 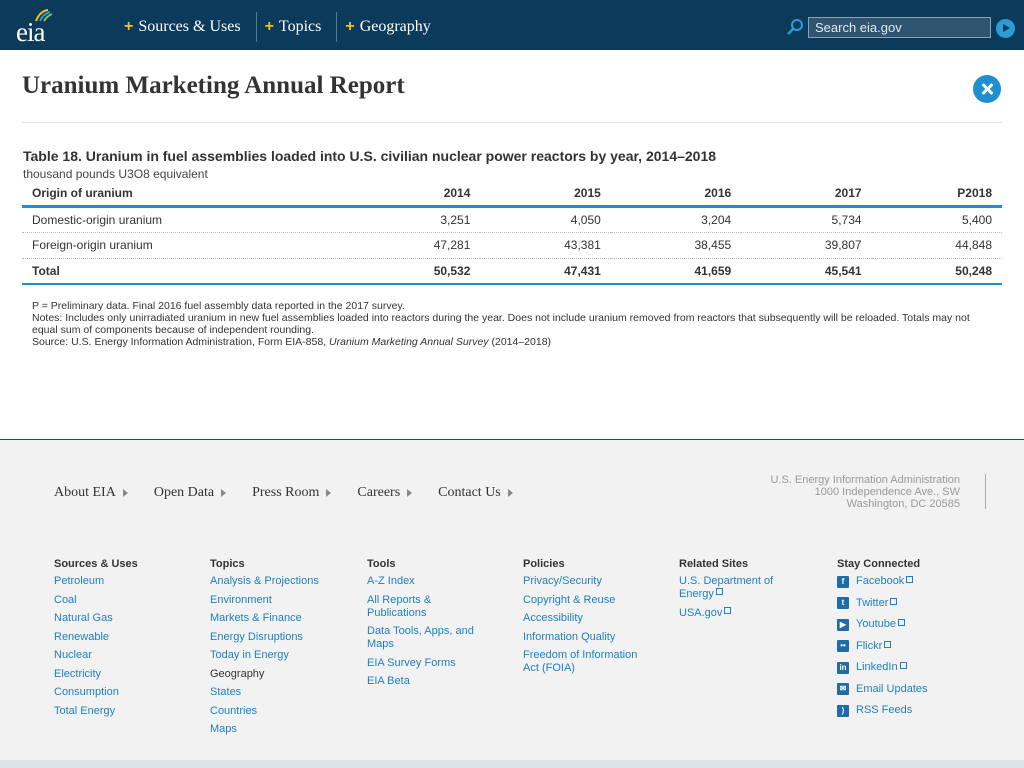 What do you see at coordinates (415, 271) in the screenshot?
I see `table-cell: 50,532` at bounding box center [415, 271].